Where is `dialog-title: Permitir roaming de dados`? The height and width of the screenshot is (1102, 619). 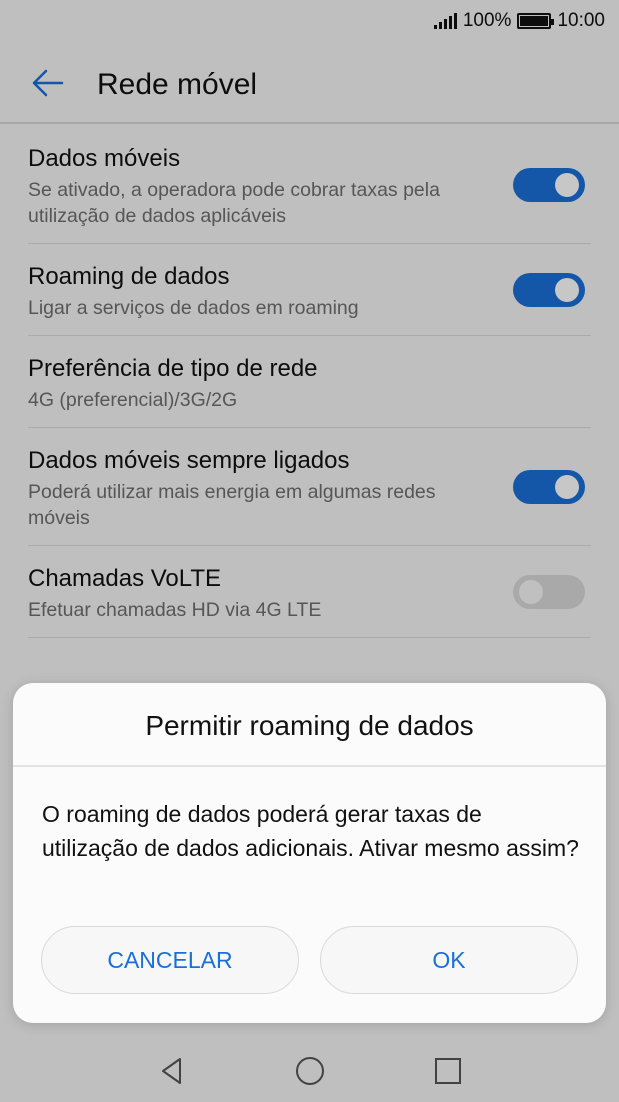
dialog-title: Permitir roaming de dados is located at coordinates (309, 725).